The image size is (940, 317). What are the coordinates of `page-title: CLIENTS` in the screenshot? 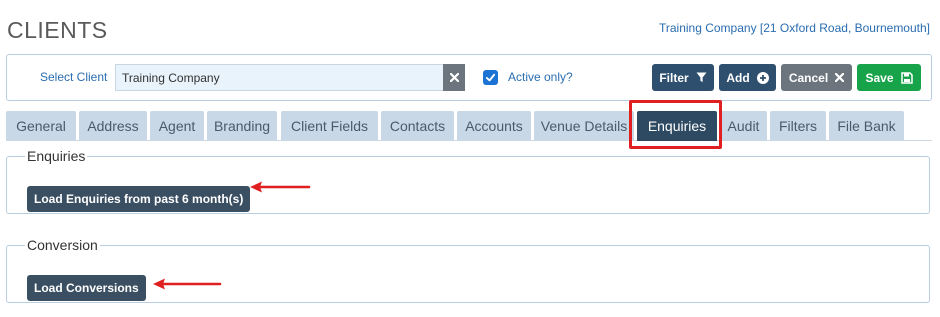 It's located at (57, 30).